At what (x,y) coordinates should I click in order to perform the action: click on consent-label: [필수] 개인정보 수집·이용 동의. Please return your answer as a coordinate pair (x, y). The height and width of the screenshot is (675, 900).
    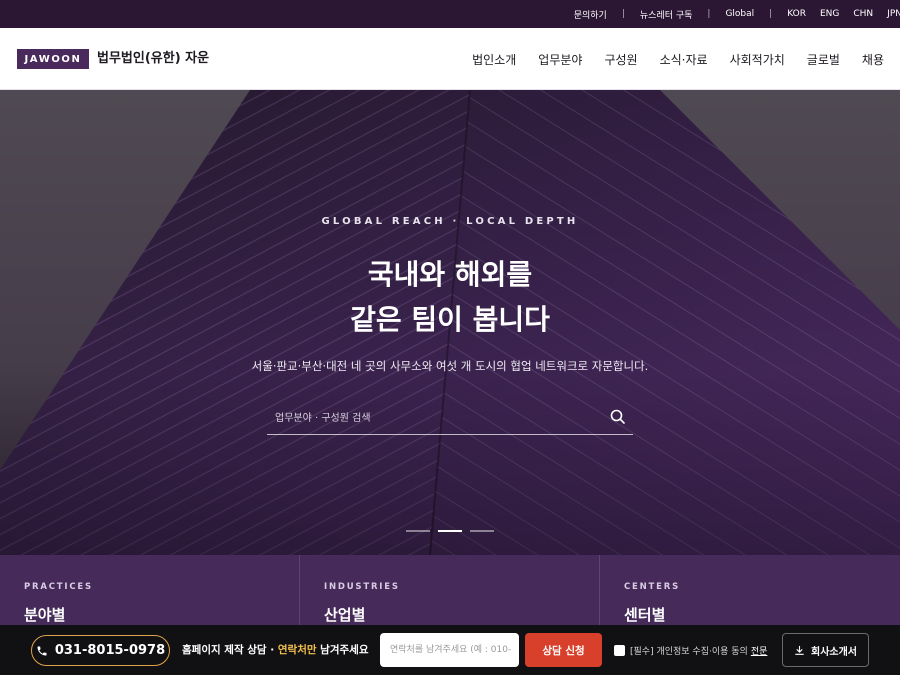
    Looking at the image, I should click on (689, 651).